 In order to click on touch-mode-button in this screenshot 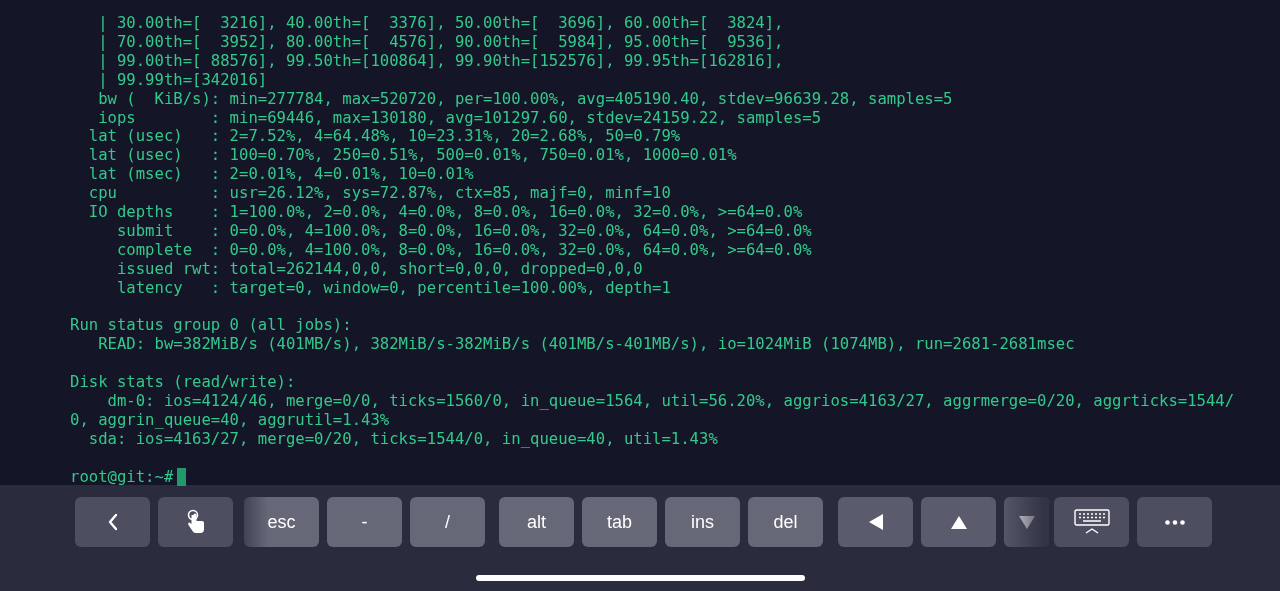, I will do `click(195, 522)`.